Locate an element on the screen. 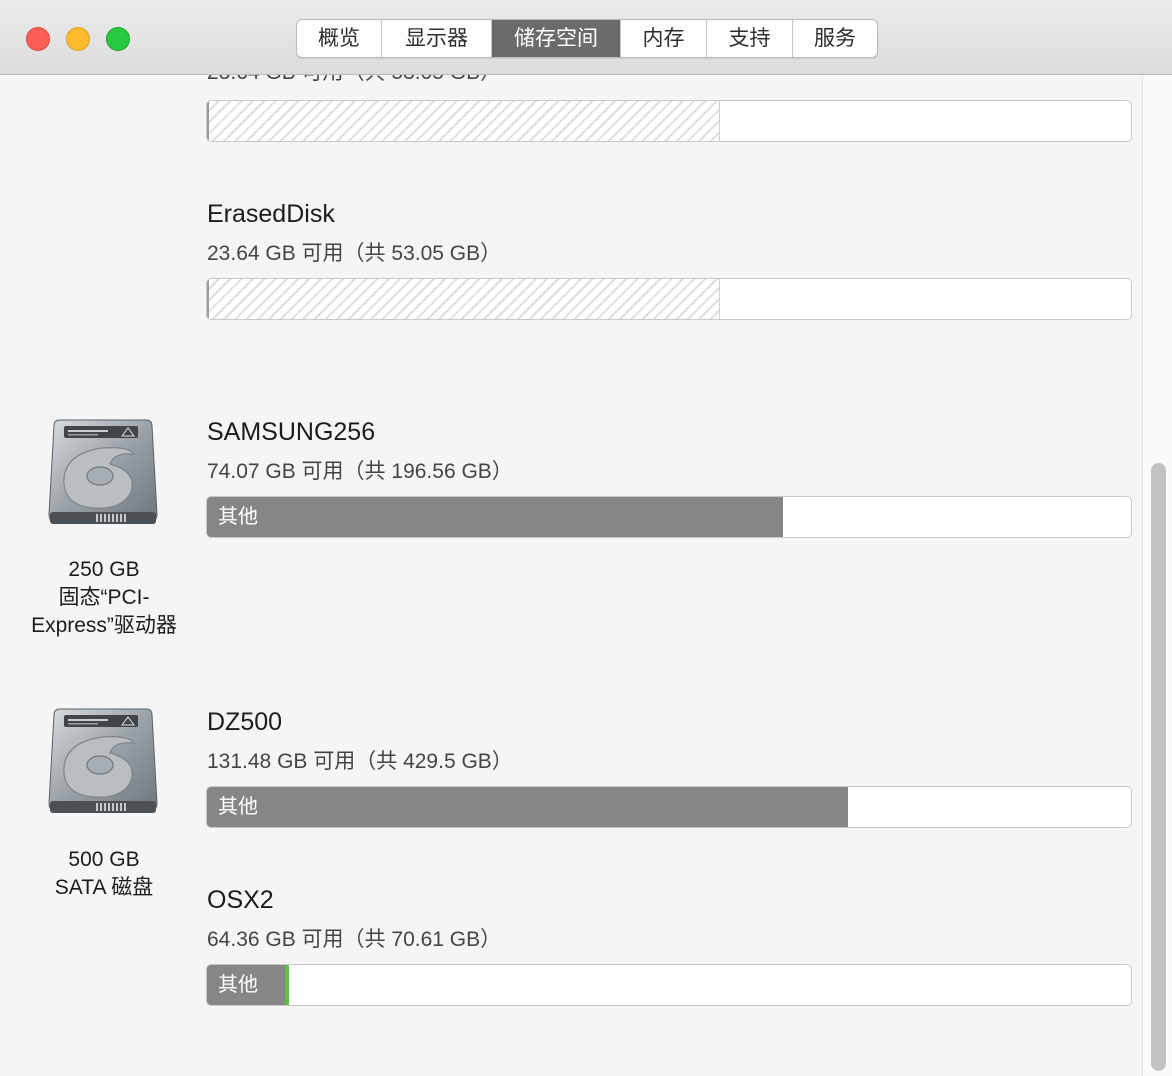 The image size is (1172, 1076). tab-displays: 显示器 is located at coordinates (437, 38).